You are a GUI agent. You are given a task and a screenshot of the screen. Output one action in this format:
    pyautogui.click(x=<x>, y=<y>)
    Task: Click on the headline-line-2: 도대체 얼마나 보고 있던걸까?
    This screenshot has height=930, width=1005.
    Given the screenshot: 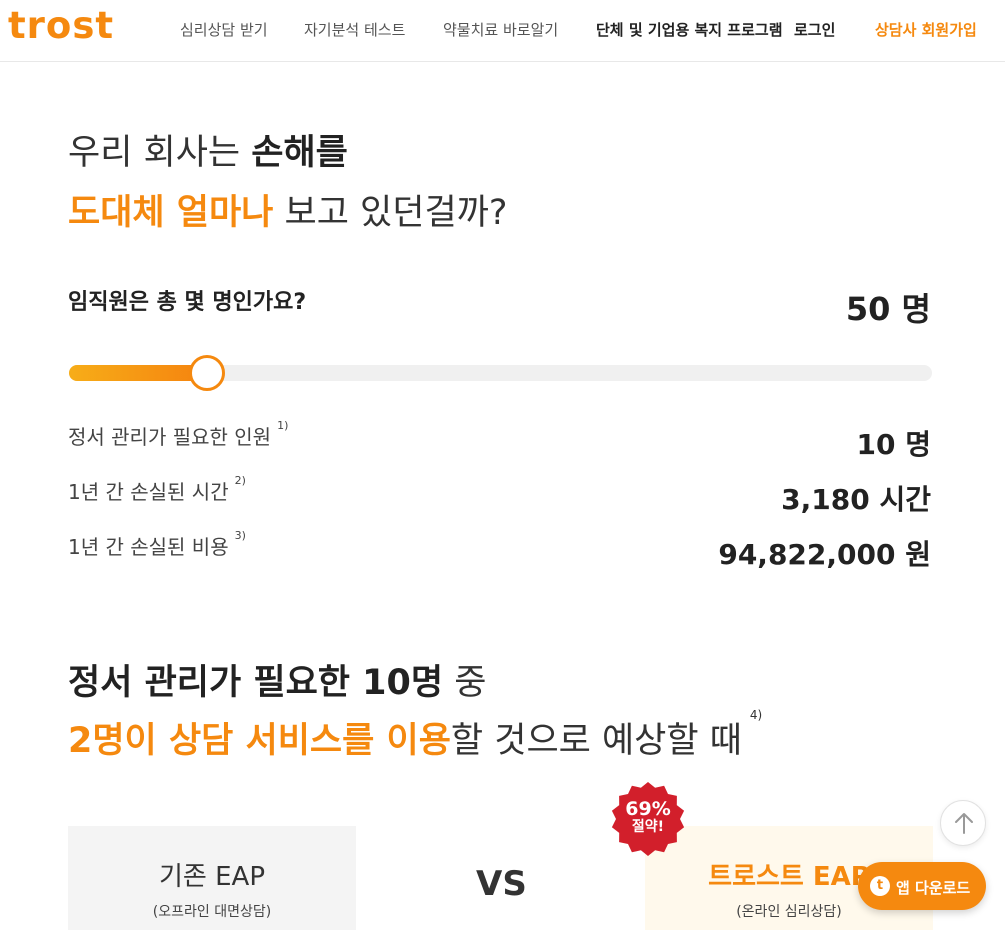 What is the action you would take?
    pyautogui.click(x=287, y=209)
    